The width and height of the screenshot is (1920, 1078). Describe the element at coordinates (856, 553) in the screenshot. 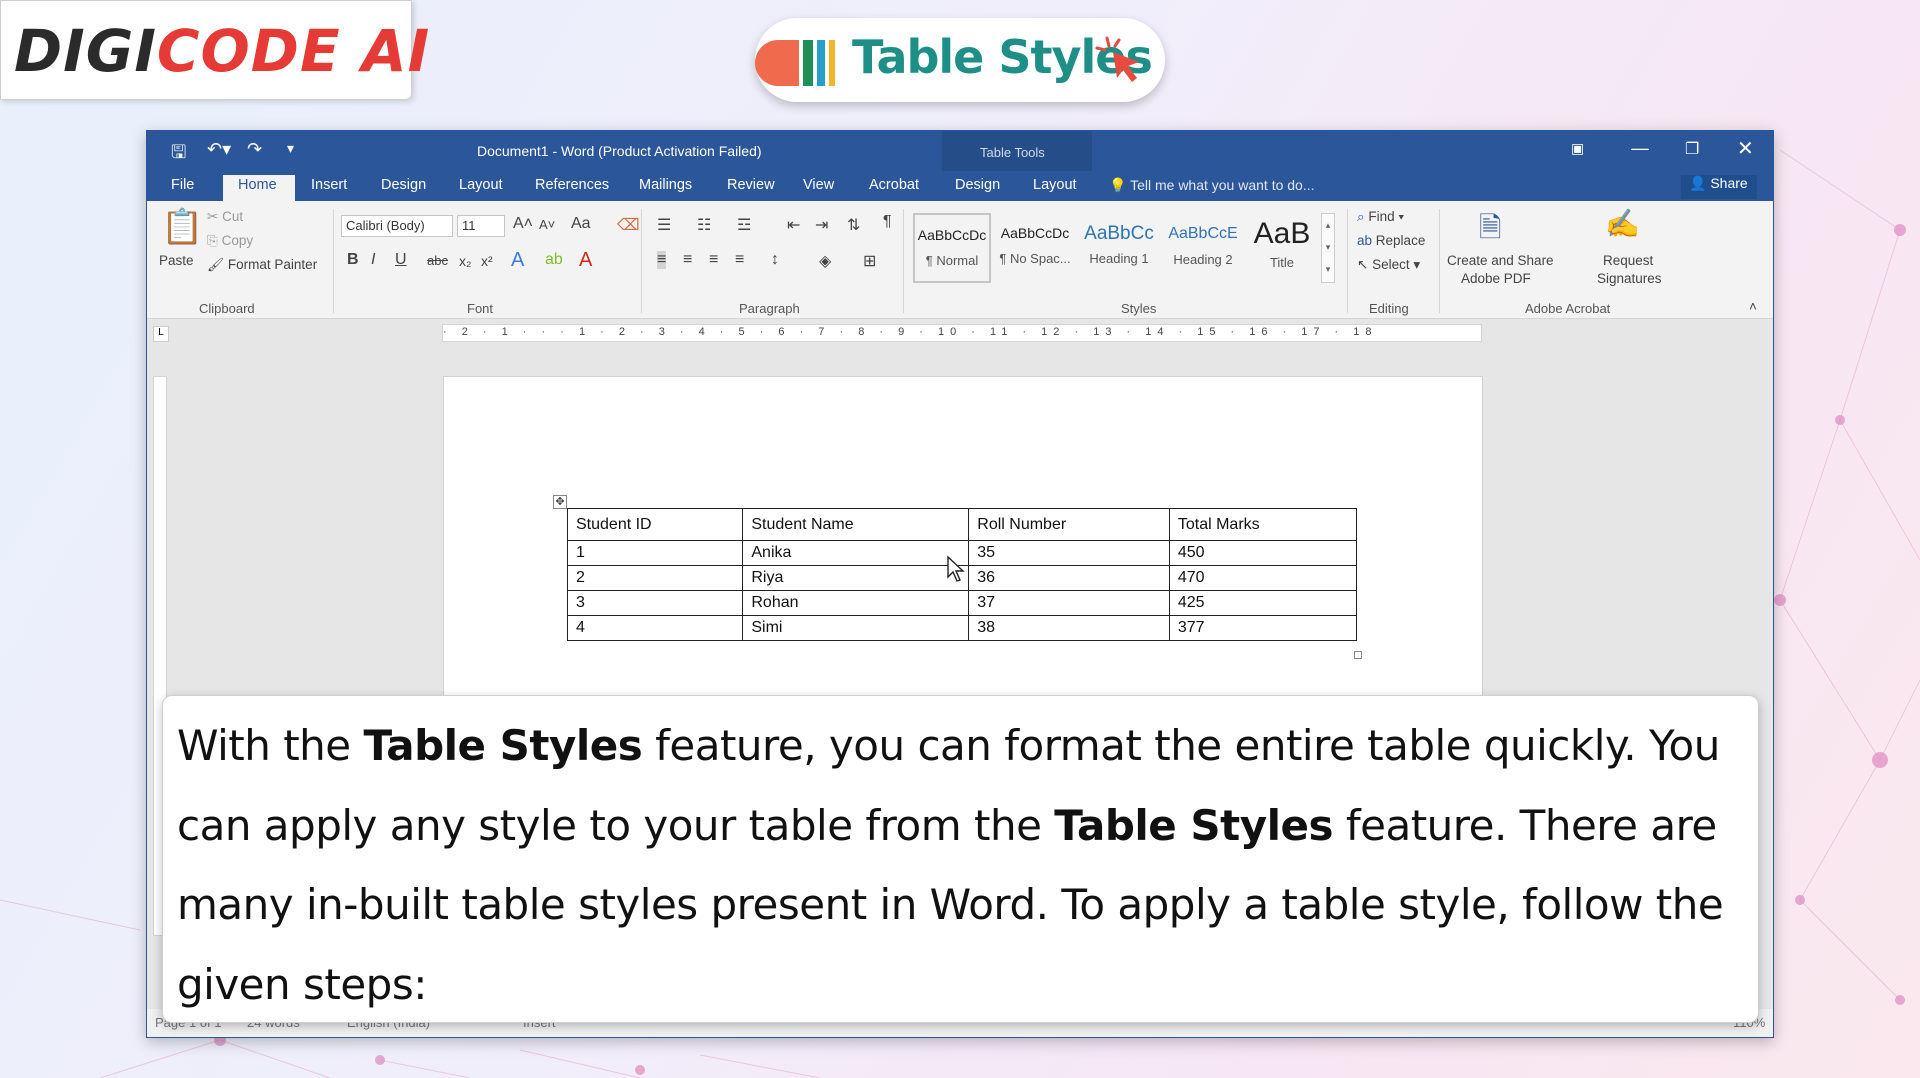

I see `table-cell: Anika` at that location.